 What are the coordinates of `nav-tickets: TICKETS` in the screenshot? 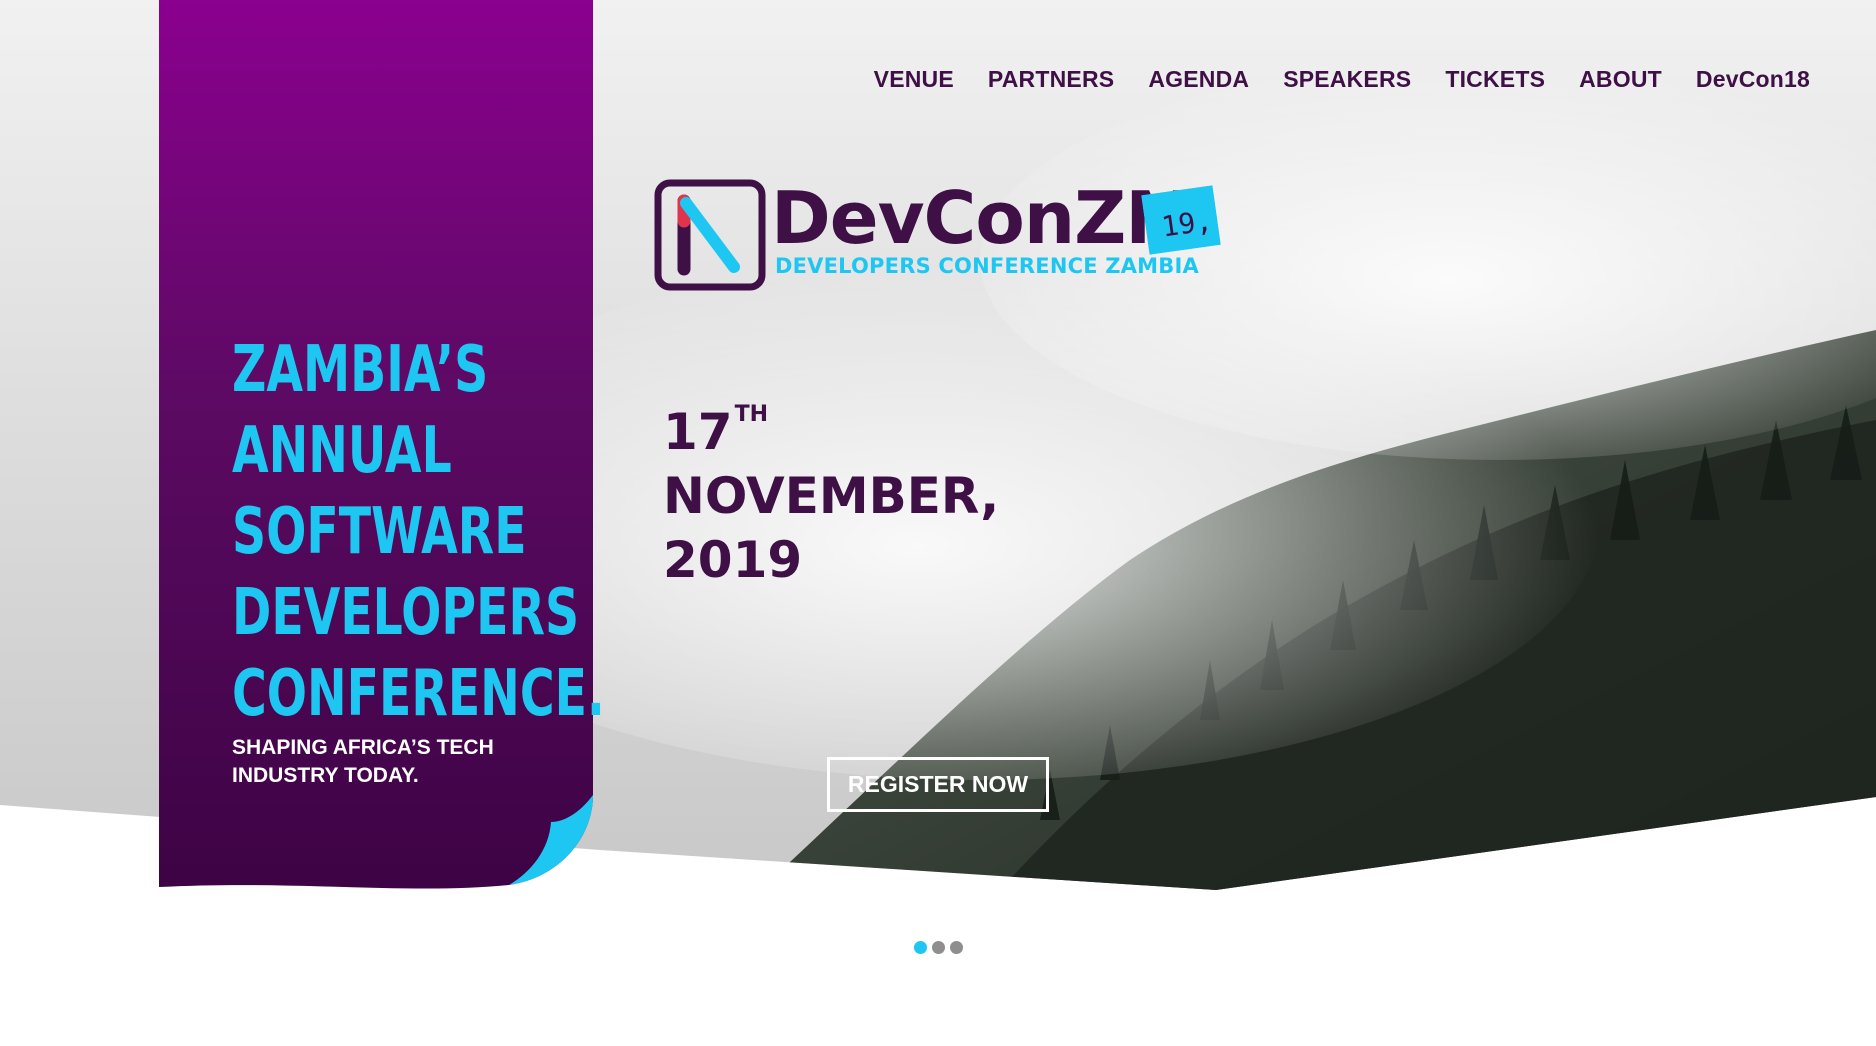 It's located at (1495, 79).